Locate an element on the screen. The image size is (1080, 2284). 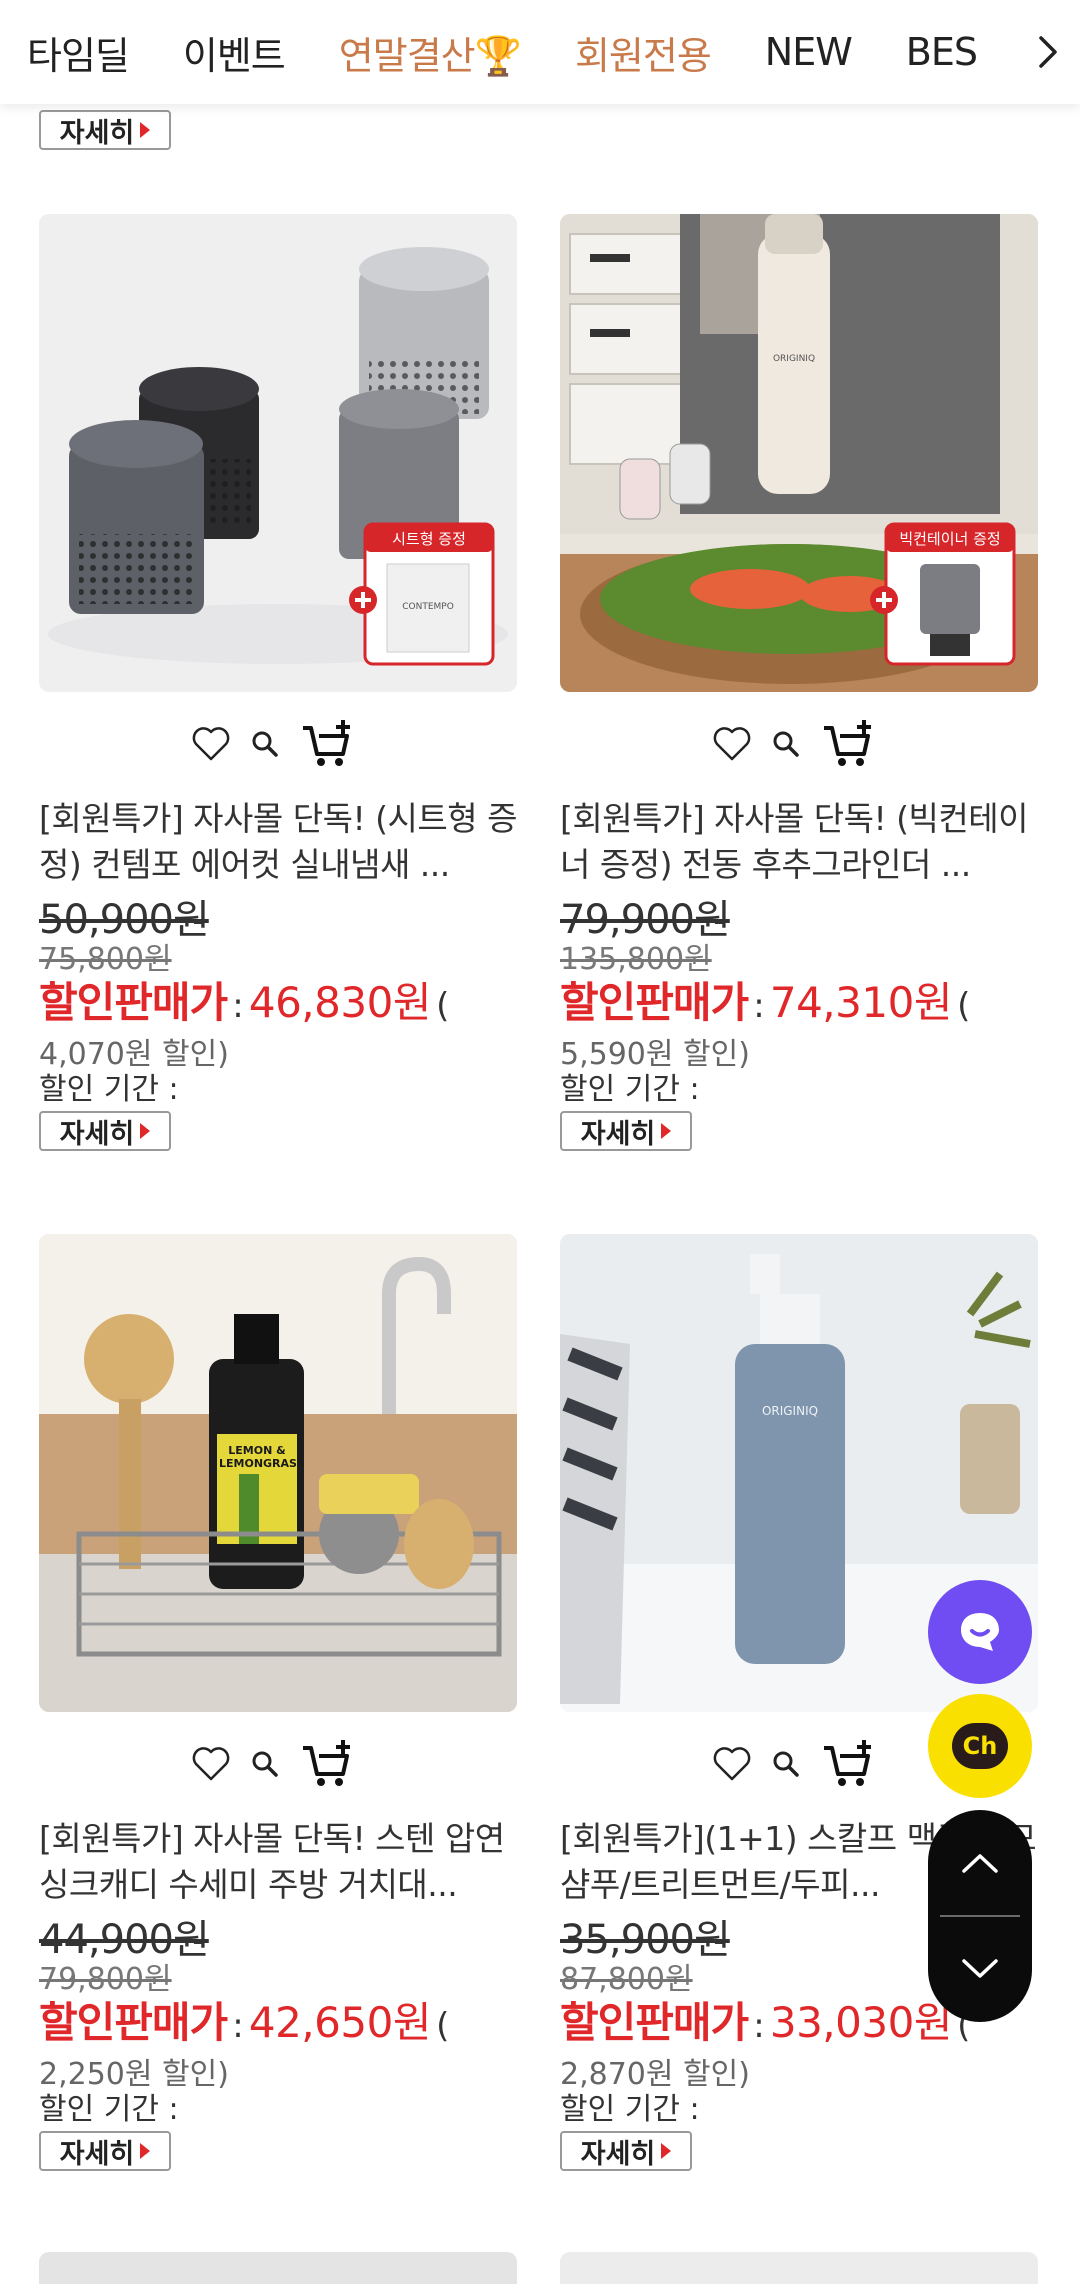
air-freshener-image is located at coordinates (278, 456).